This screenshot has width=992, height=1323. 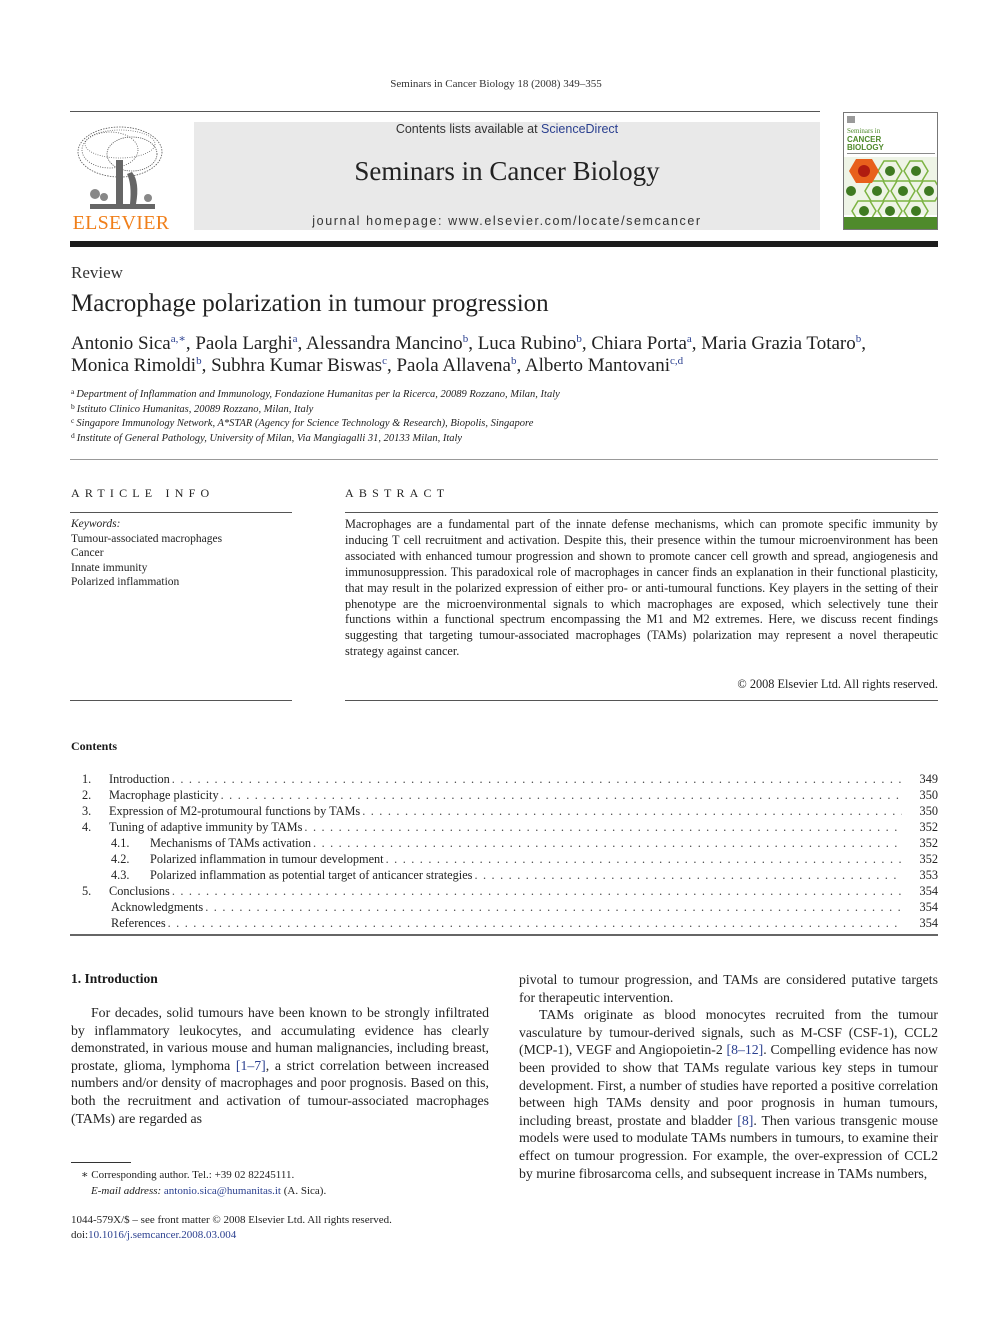 I want to click on elsevier-wordmark: ELSEVIER, so click(x=121, y=223).